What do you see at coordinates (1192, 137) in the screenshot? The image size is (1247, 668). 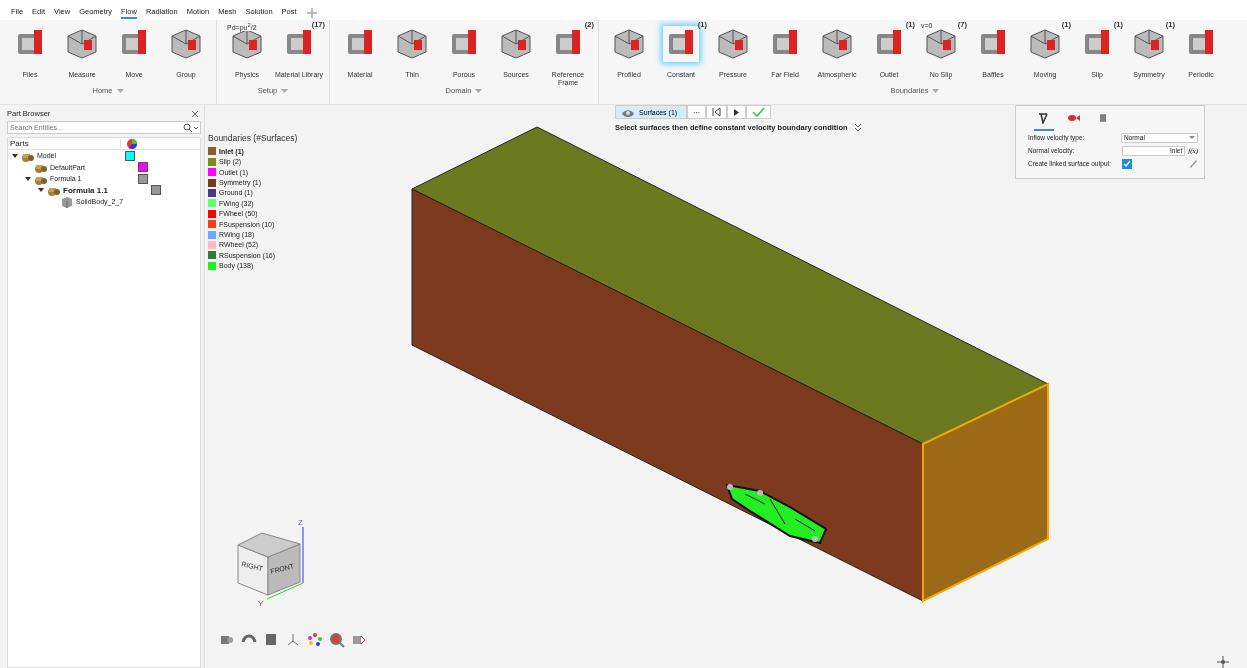 I see `caret-icon` at bounding box center [1192, 137].